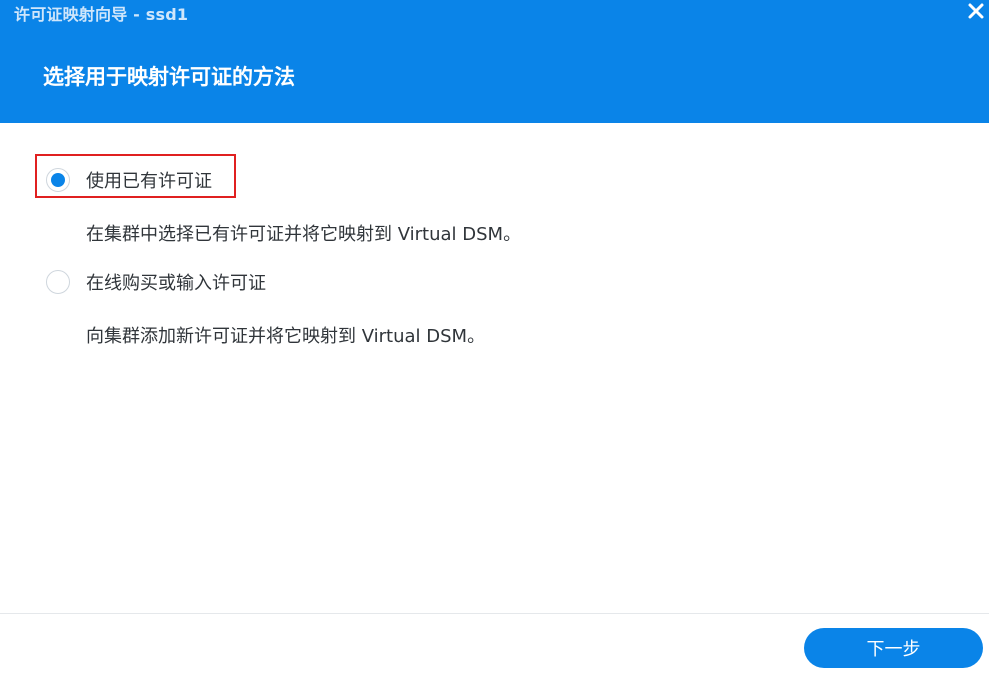 This screenshot has height=676, width=989. Describe the element at coordinates (169, 77) in the screenshot. I see `page-title: 选择用于映射许可证的方法` at that location.